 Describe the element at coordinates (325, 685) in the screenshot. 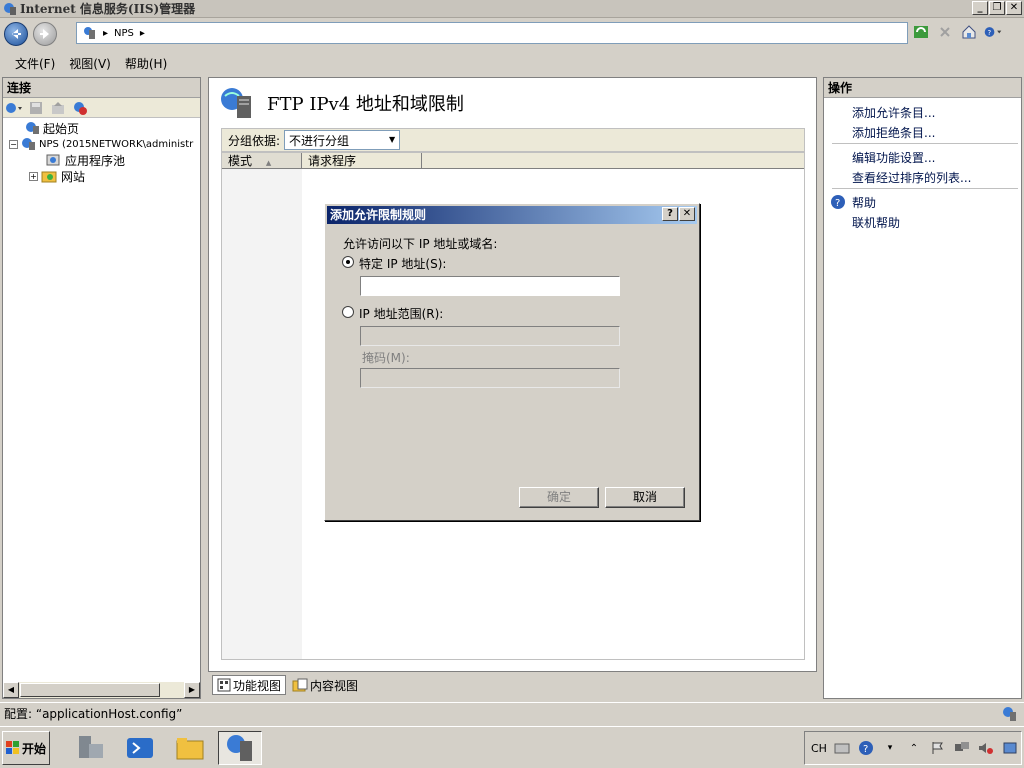

I see `tab-content-view: 内容视图` at that location.